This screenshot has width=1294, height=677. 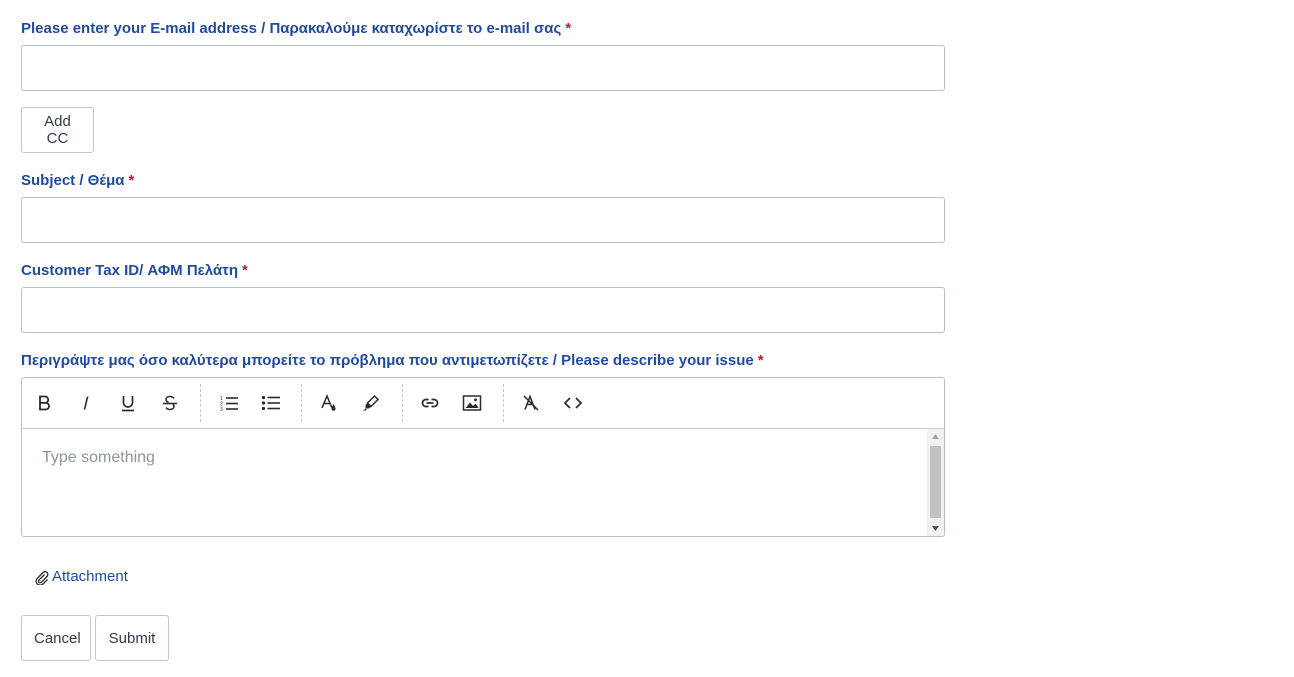 I want to click on text-color-button, so click(x=329, y=403).